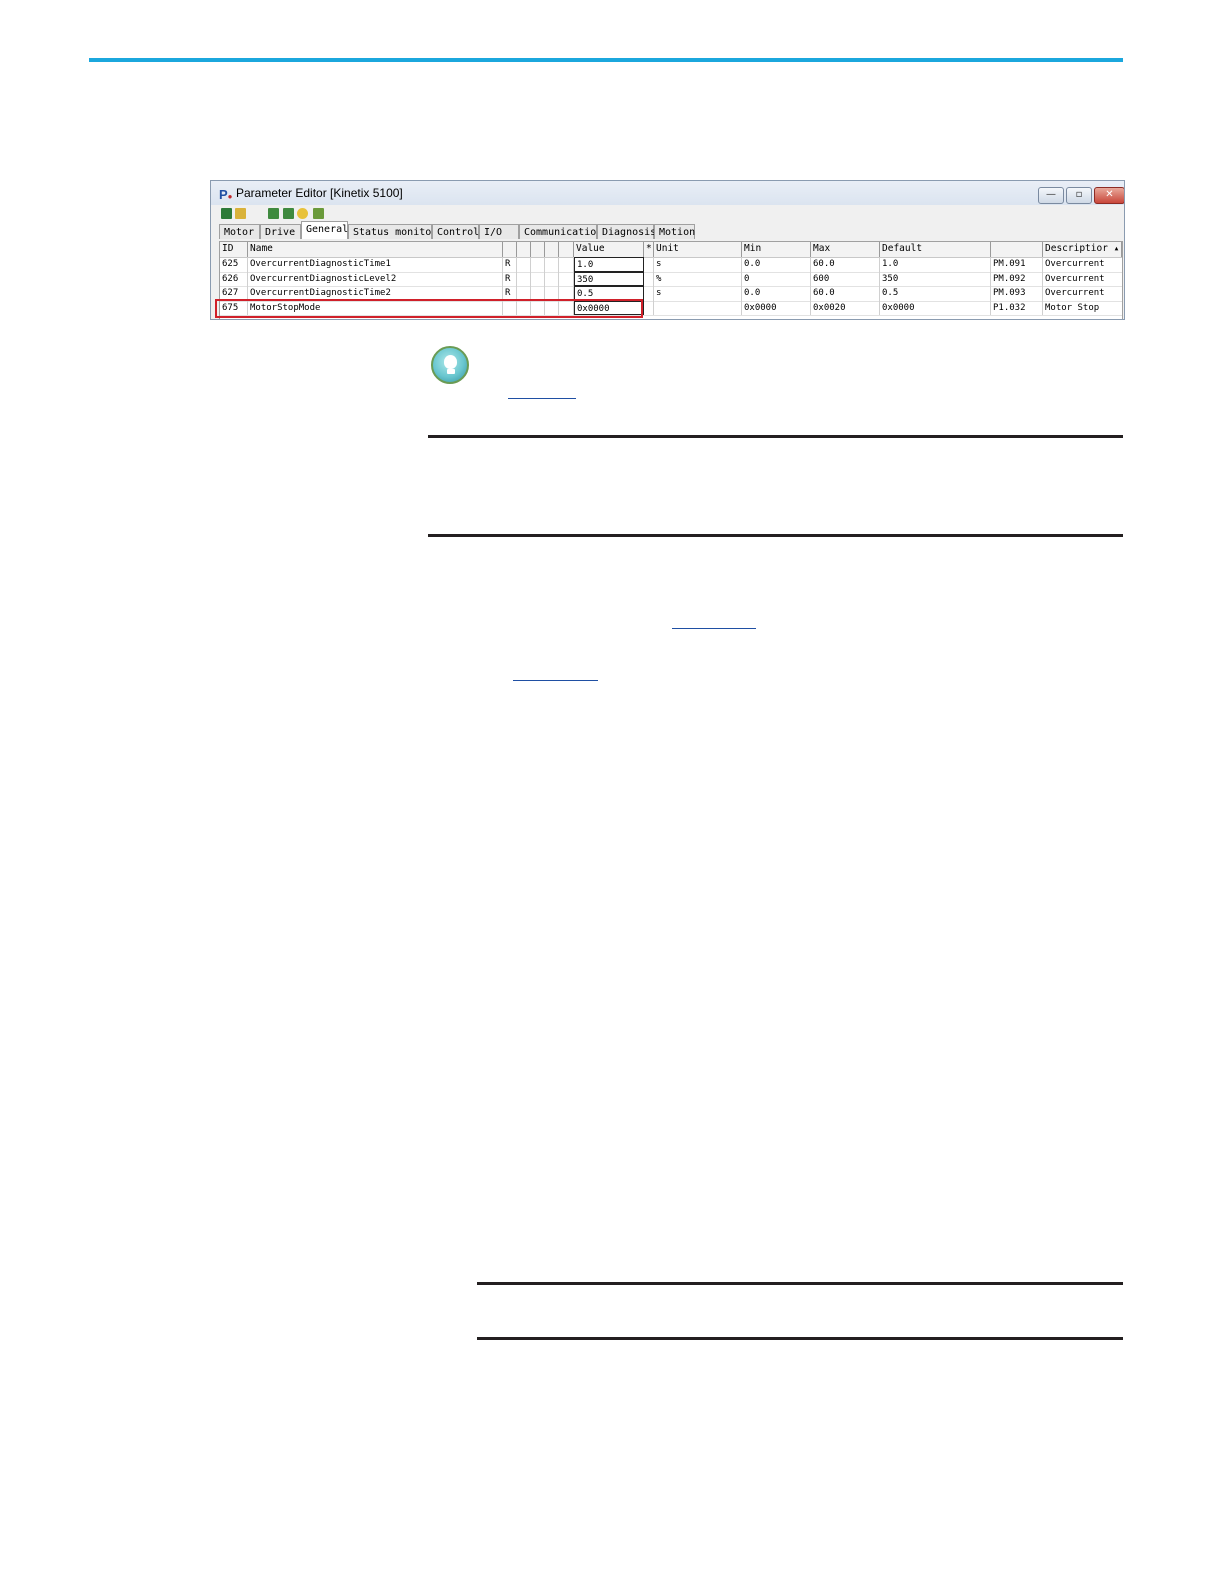 Image resolution: width=1224 pixels, height=1584 pixels. What do you see at coordinates (667, 214) in the screenshot?
I see `toolbar` at bounding box center [667, 214].